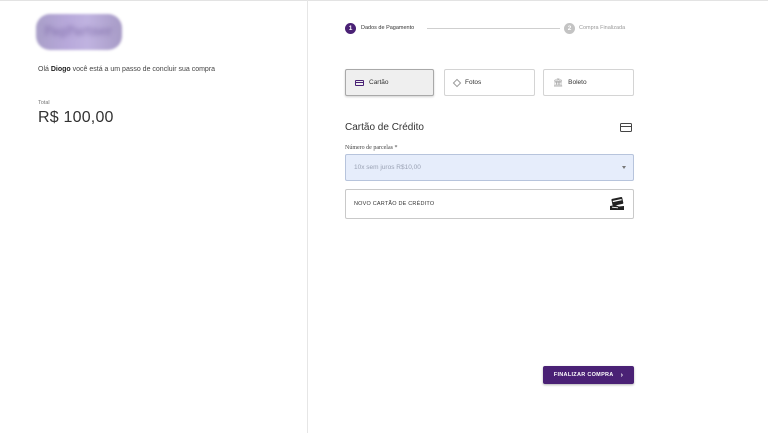 This screenshot has height=433, width=768. What do you see at coordinates (602, 28) in the screenshot?
I see `step-2-label: Compra Finalizada` at bounding box center [602, 28].